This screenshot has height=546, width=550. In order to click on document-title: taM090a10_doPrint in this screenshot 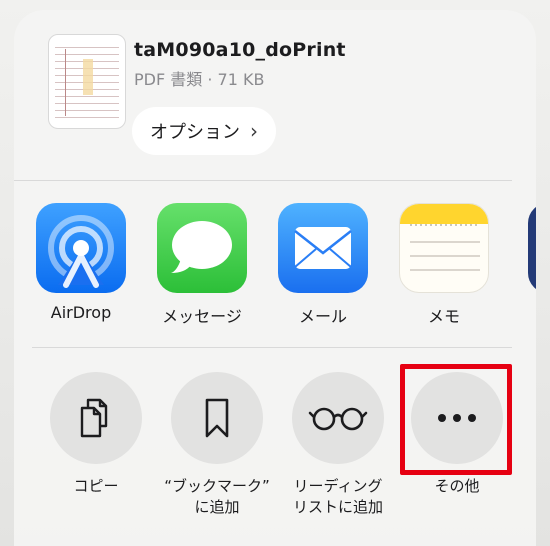, I will do `click(240, 50)`.